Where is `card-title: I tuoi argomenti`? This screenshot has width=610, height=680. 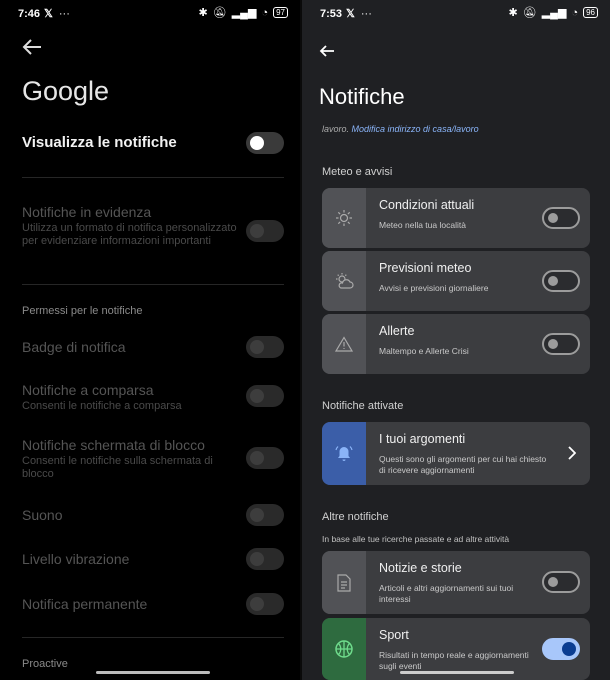 card-title: I tuoi argomenti is located at coordinates (422, 439).